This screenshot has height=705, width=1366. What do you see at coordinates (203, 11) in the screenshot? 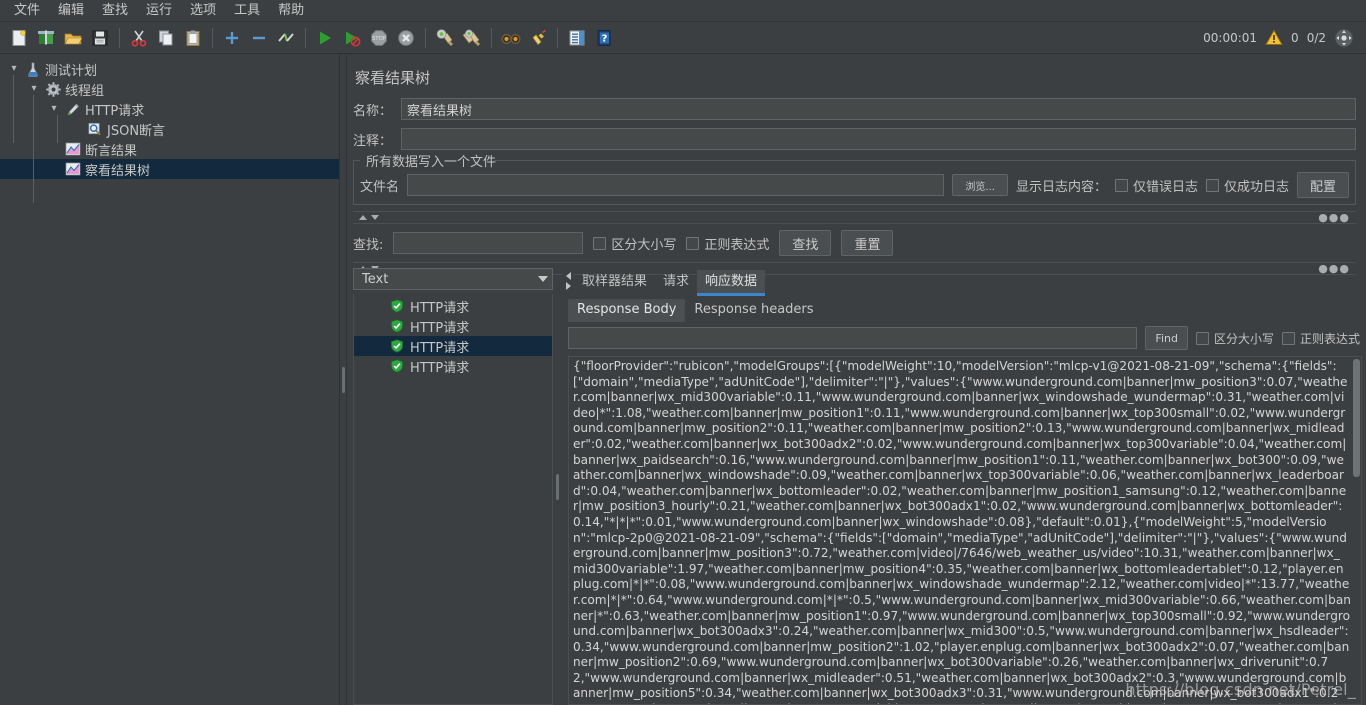
I see `menu-options: 选项` at bounding box center [203, 11].